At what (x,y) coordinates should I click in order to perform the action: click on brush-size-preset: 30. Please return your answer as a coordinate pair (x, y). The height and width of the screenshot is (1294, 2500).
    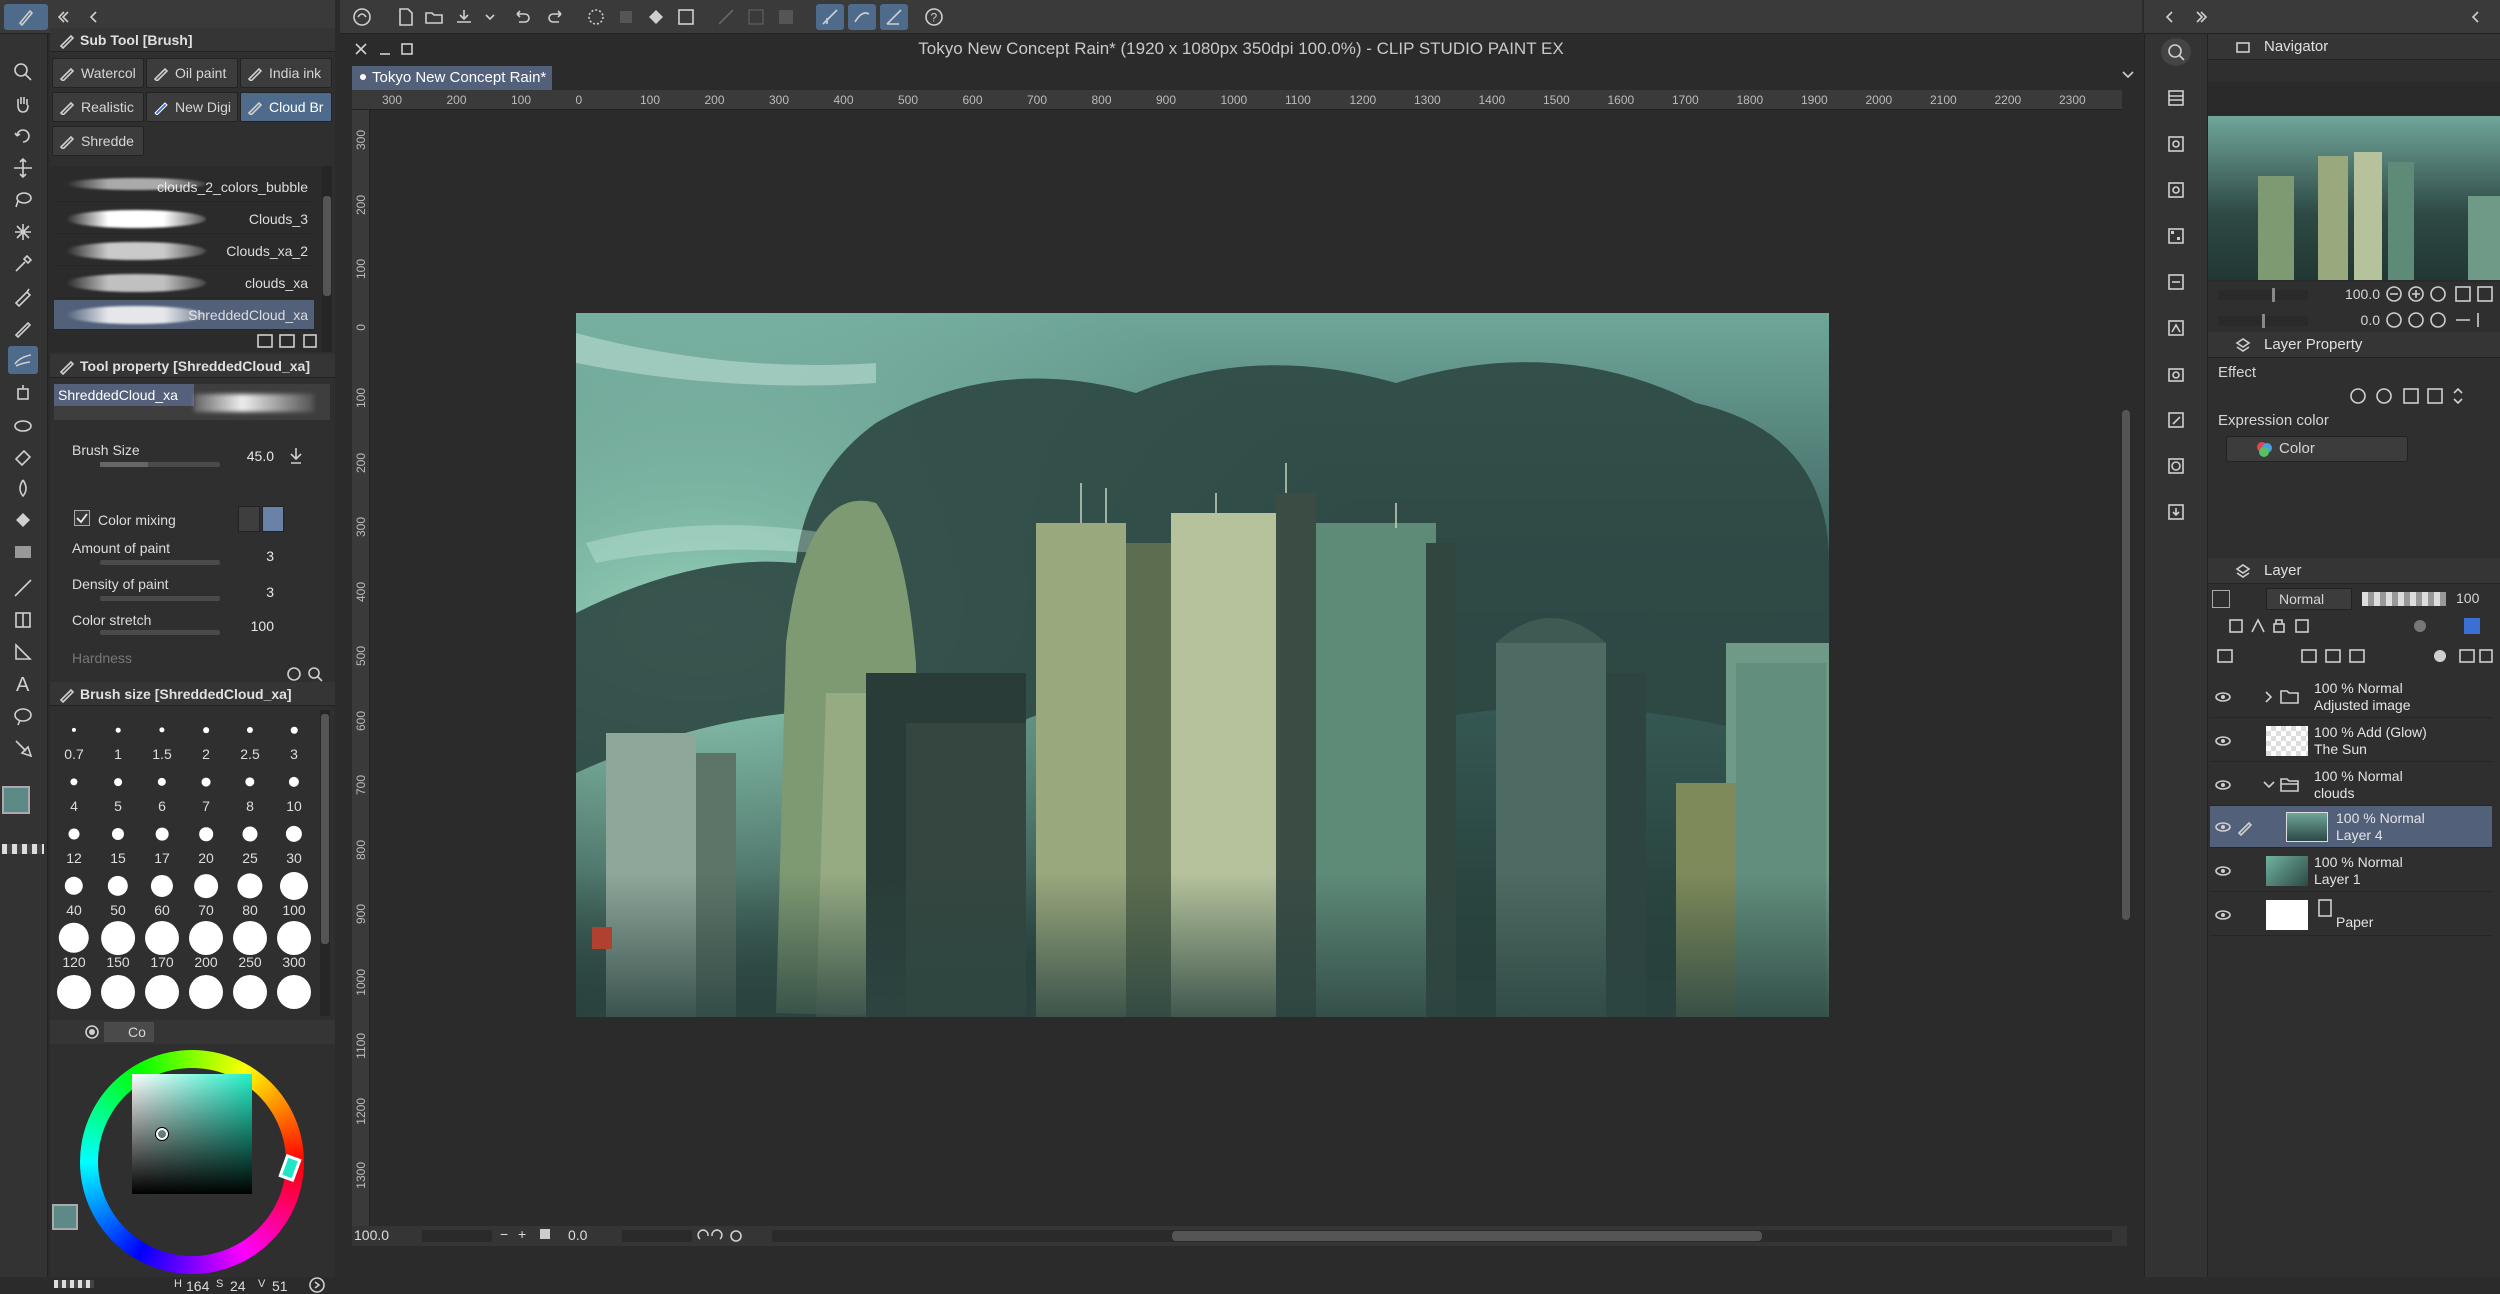
    Looking at the image, I should click on (294, 840).